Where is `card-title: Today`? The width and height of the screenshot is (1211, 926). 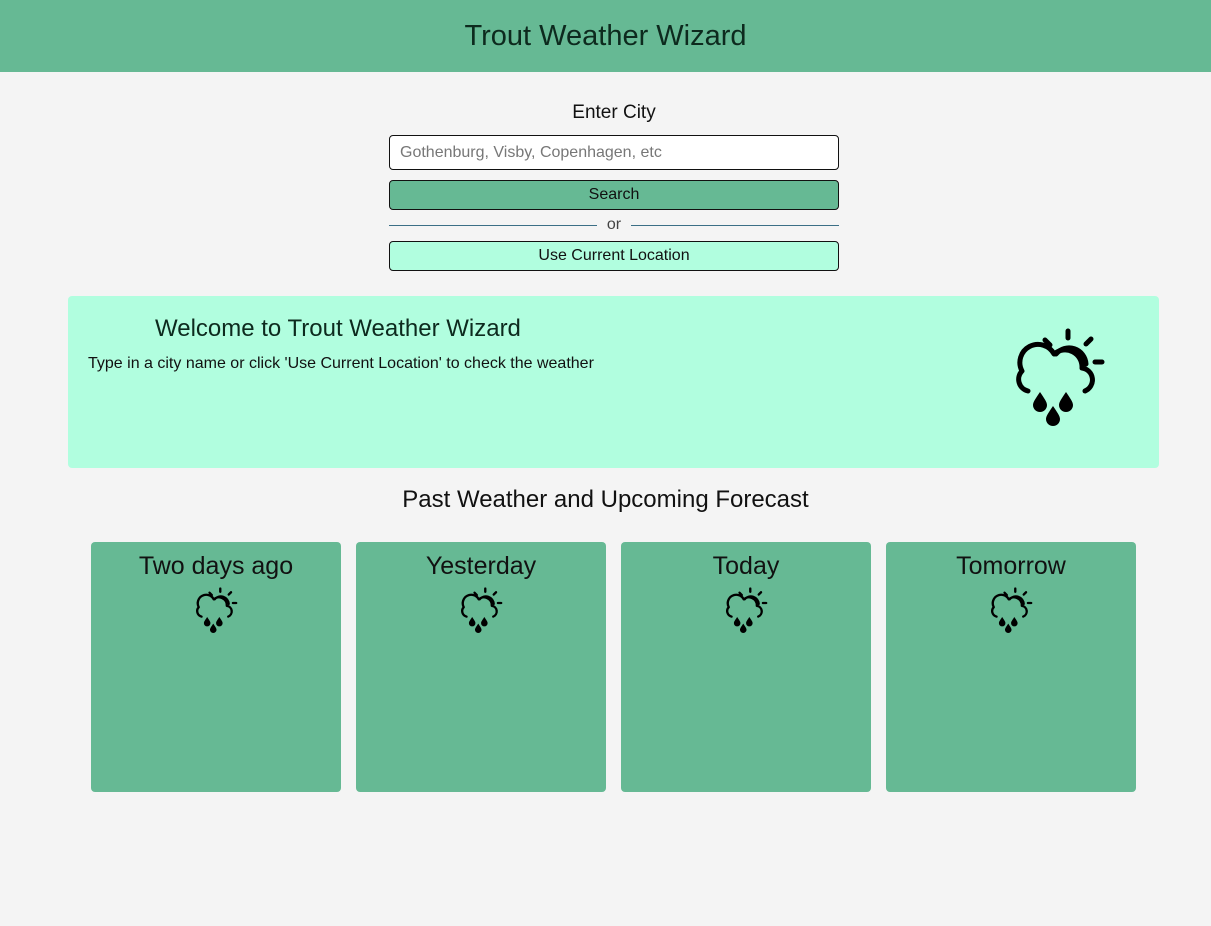 card-title: Today is located at coordinates (746, 566).